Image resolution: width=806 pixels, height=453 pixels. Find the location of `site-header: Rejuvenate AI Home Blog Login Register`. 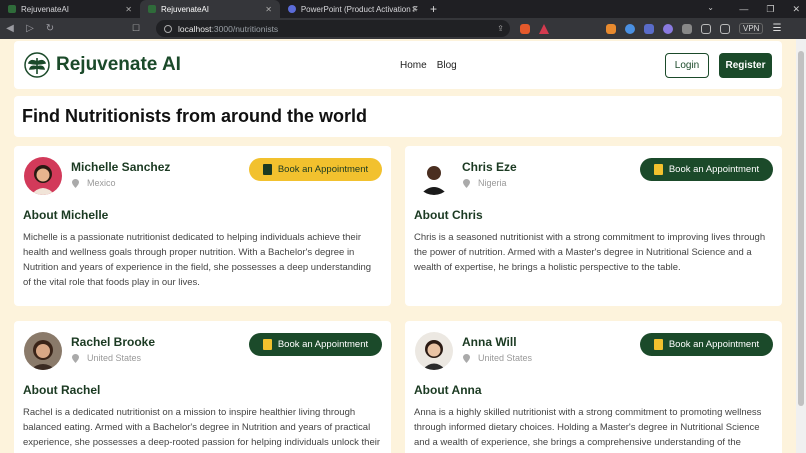

site-header: Rejuvenate AI Home Blog Login Register is located at coordinates (398, 65).